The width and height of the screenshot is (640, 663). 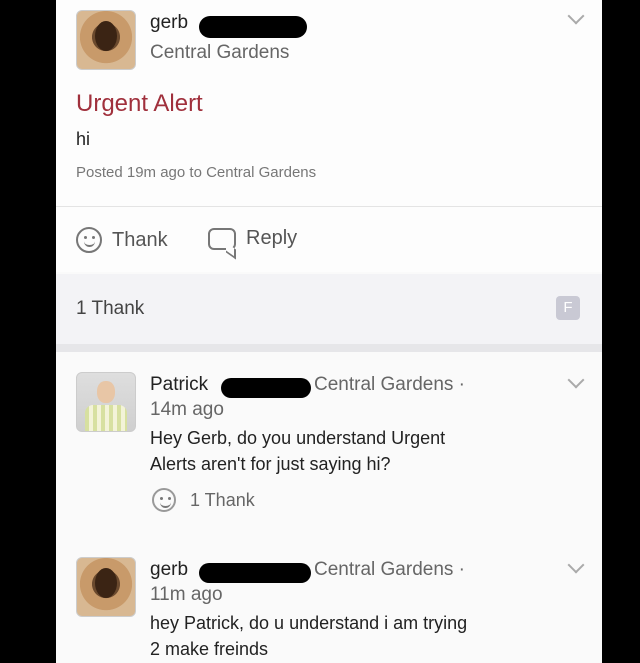 What do you see at coordinates (222, 499) in the screenshot?
I see `comment-thank-count: 1 Thank` at bounding box center [222, 499].